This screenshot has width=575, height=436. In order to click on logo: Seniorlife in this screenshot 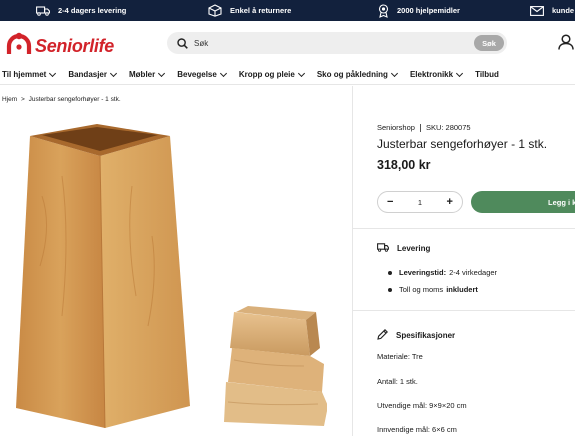, I will do `click(60, 46)`.